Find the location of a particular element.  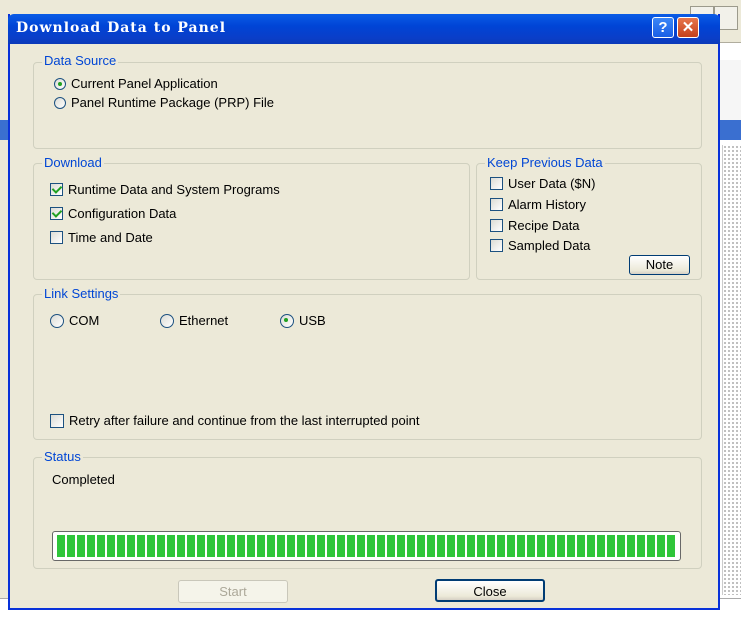

data-source-legend: Data Source is located at coordinates (80, 60).